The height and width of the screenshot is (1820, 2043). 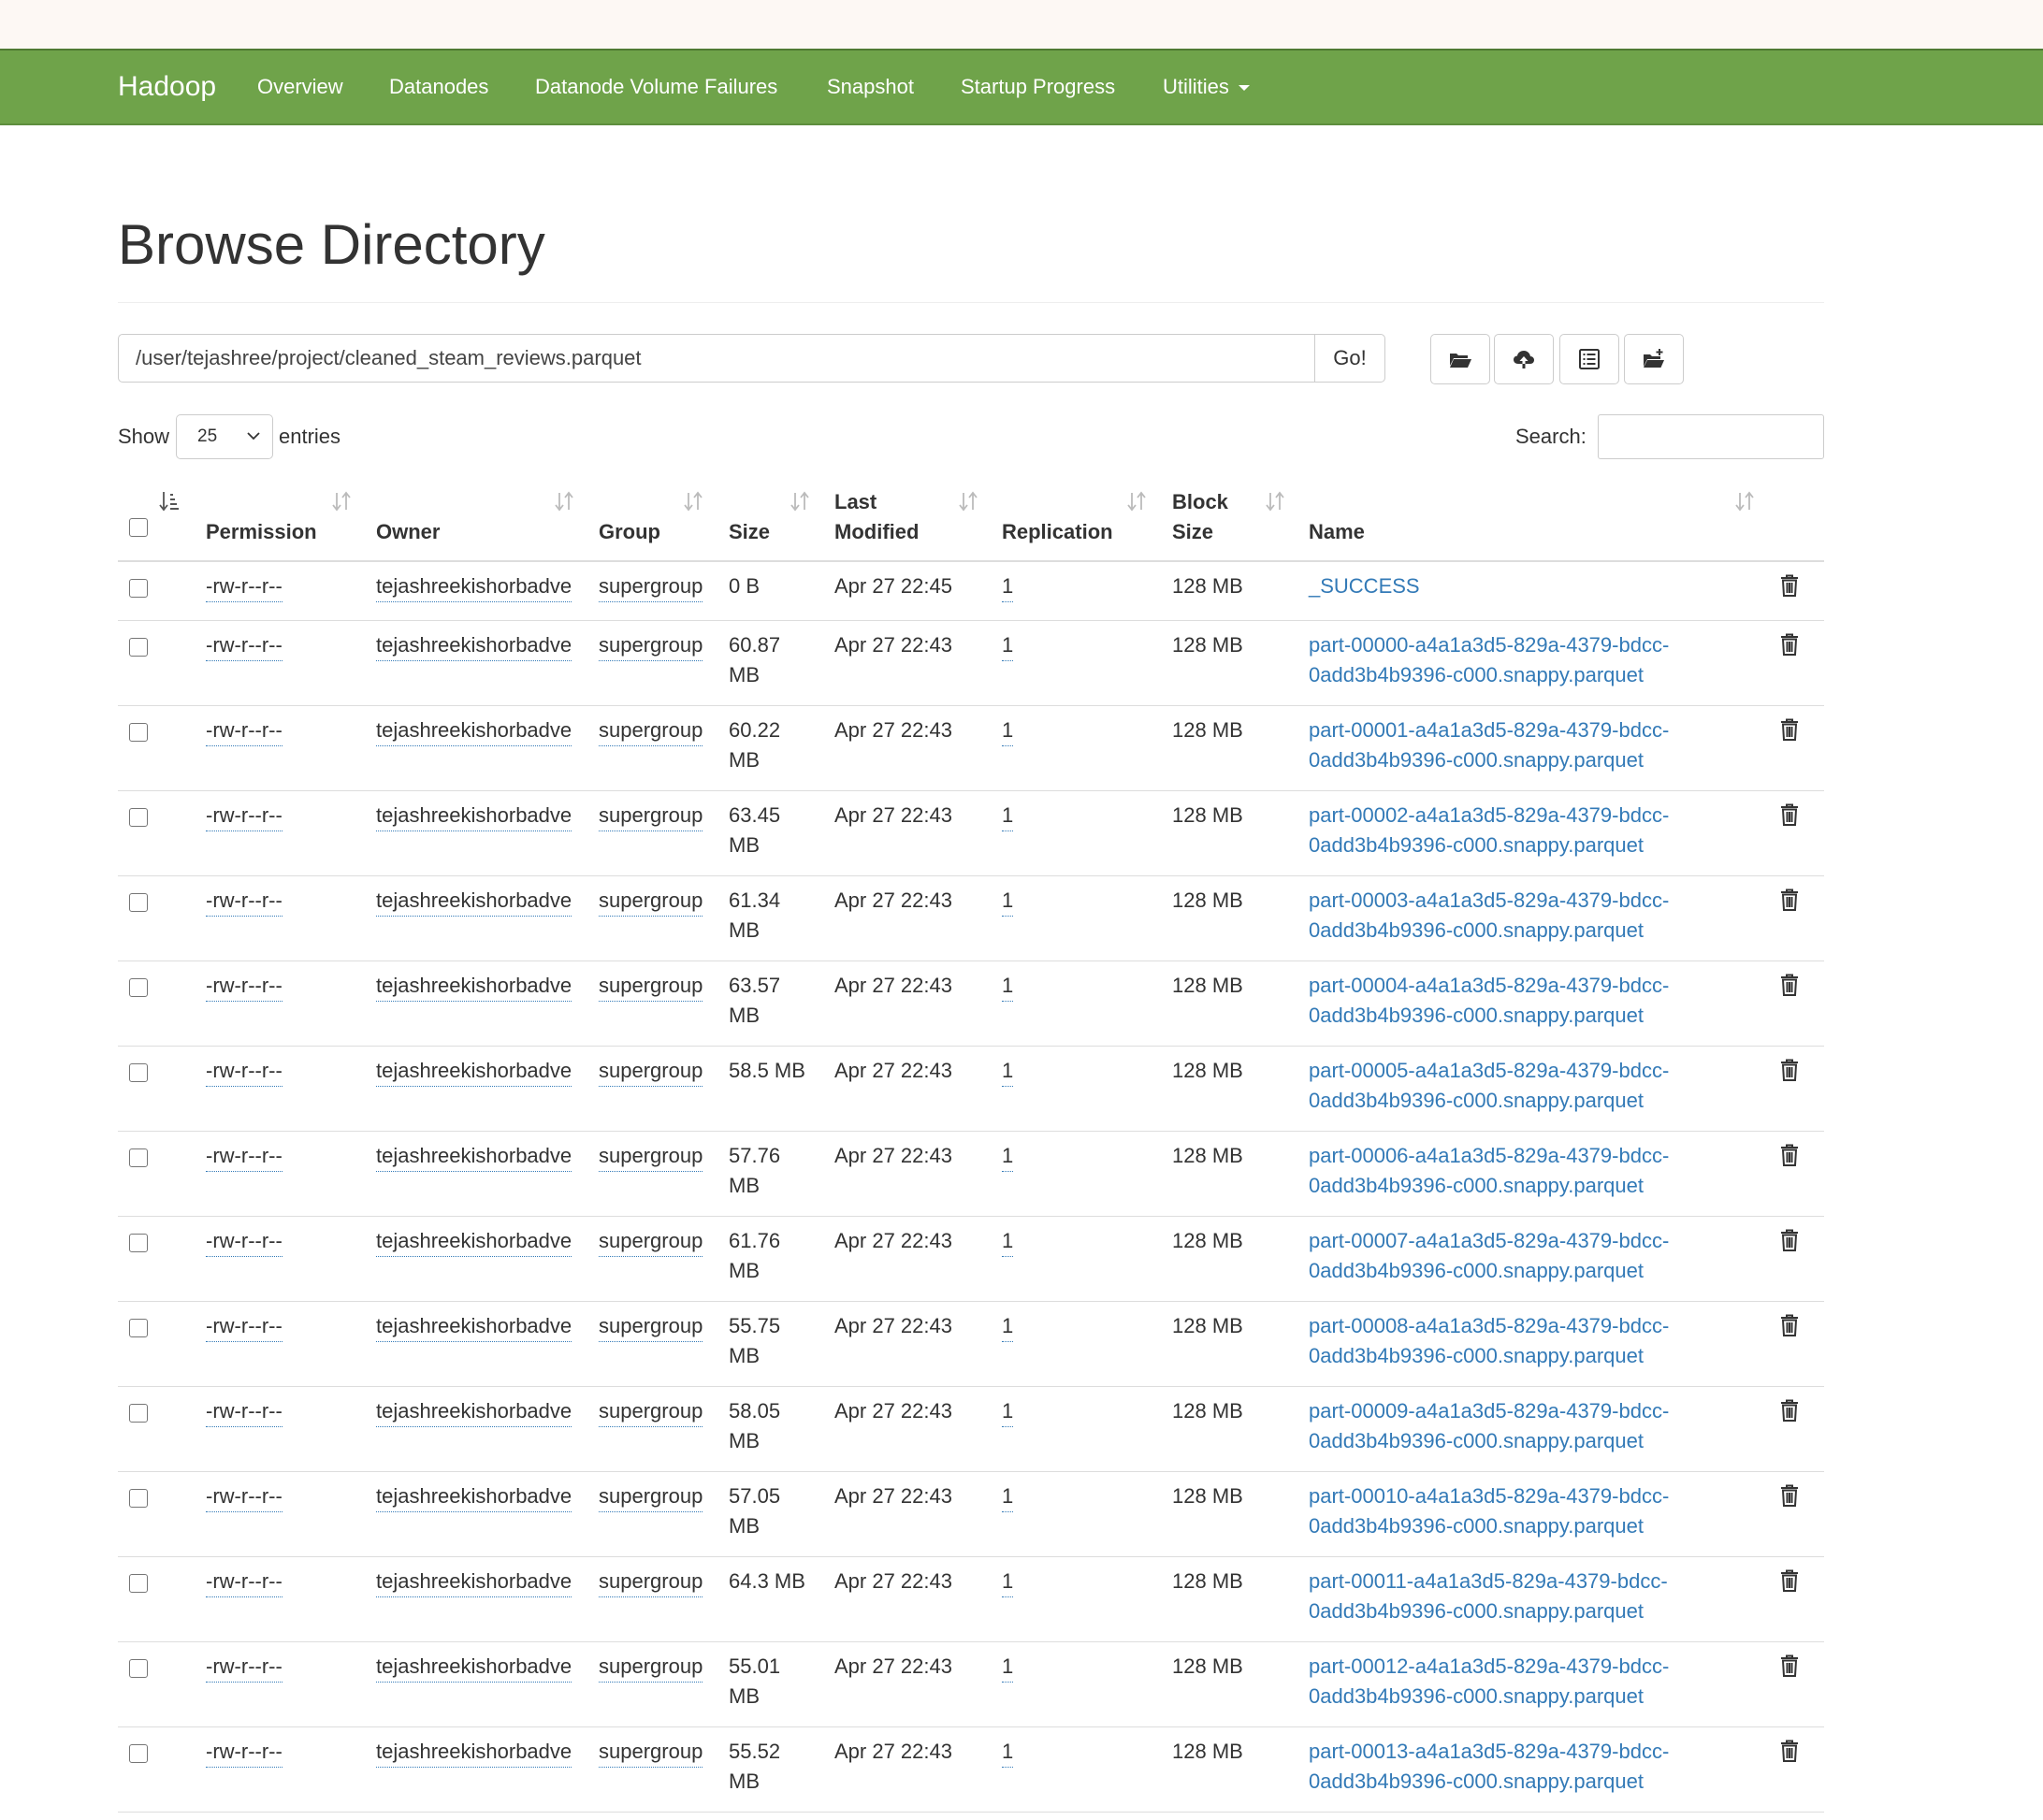 I want to click on header-group: Group, so click(x=629, y=532).